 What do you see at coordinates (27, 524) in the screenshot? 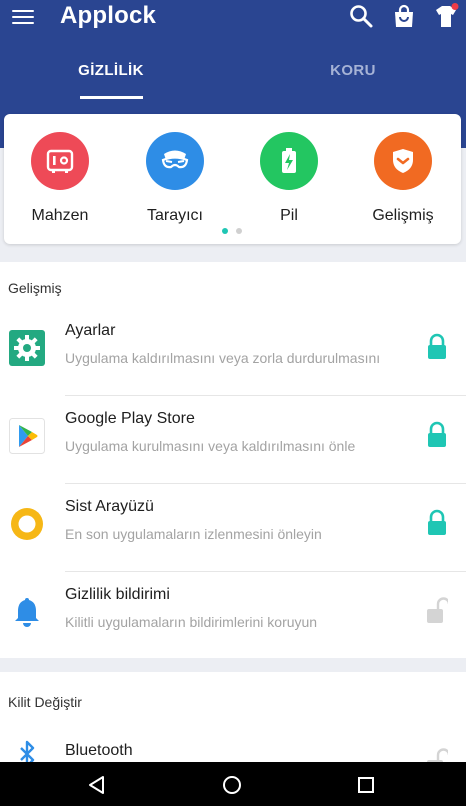
I see `system-ui-icon` at bounding box center [27, 524].